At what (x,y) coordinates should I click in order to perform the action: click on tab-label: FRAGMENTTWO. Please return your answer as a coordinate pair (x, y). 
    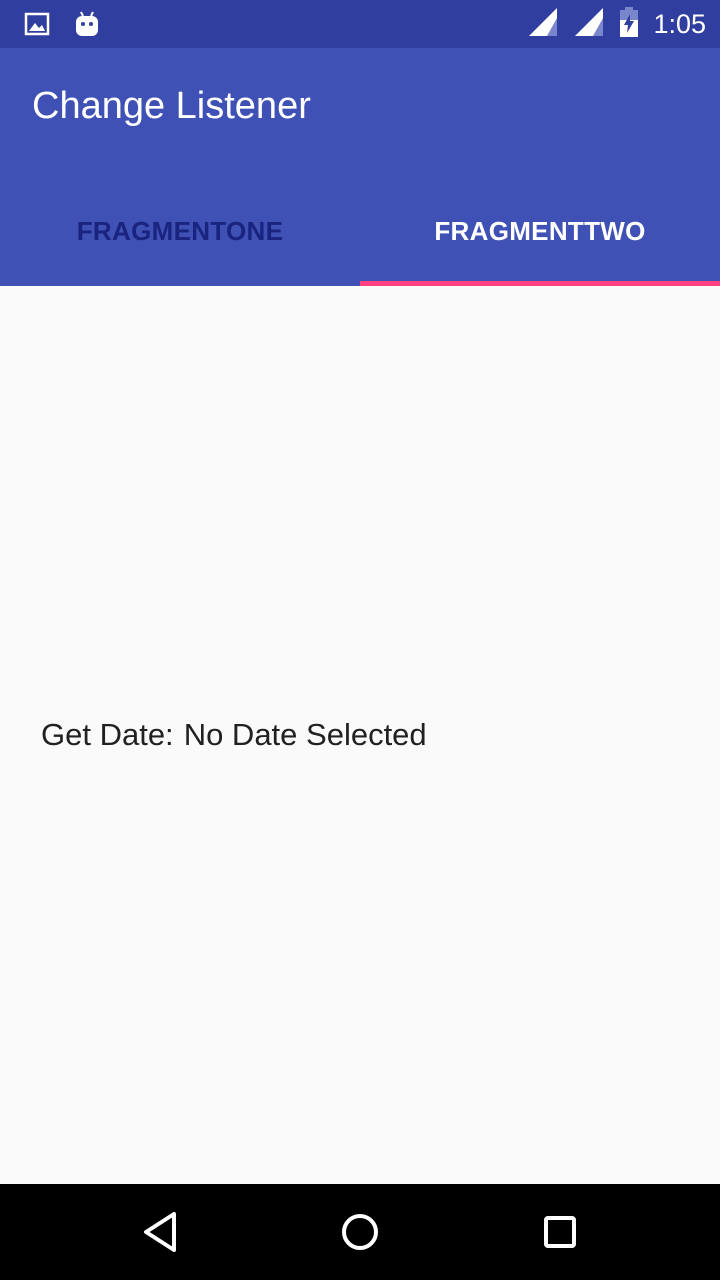
    Looking at the image, I should click on (540, 230).